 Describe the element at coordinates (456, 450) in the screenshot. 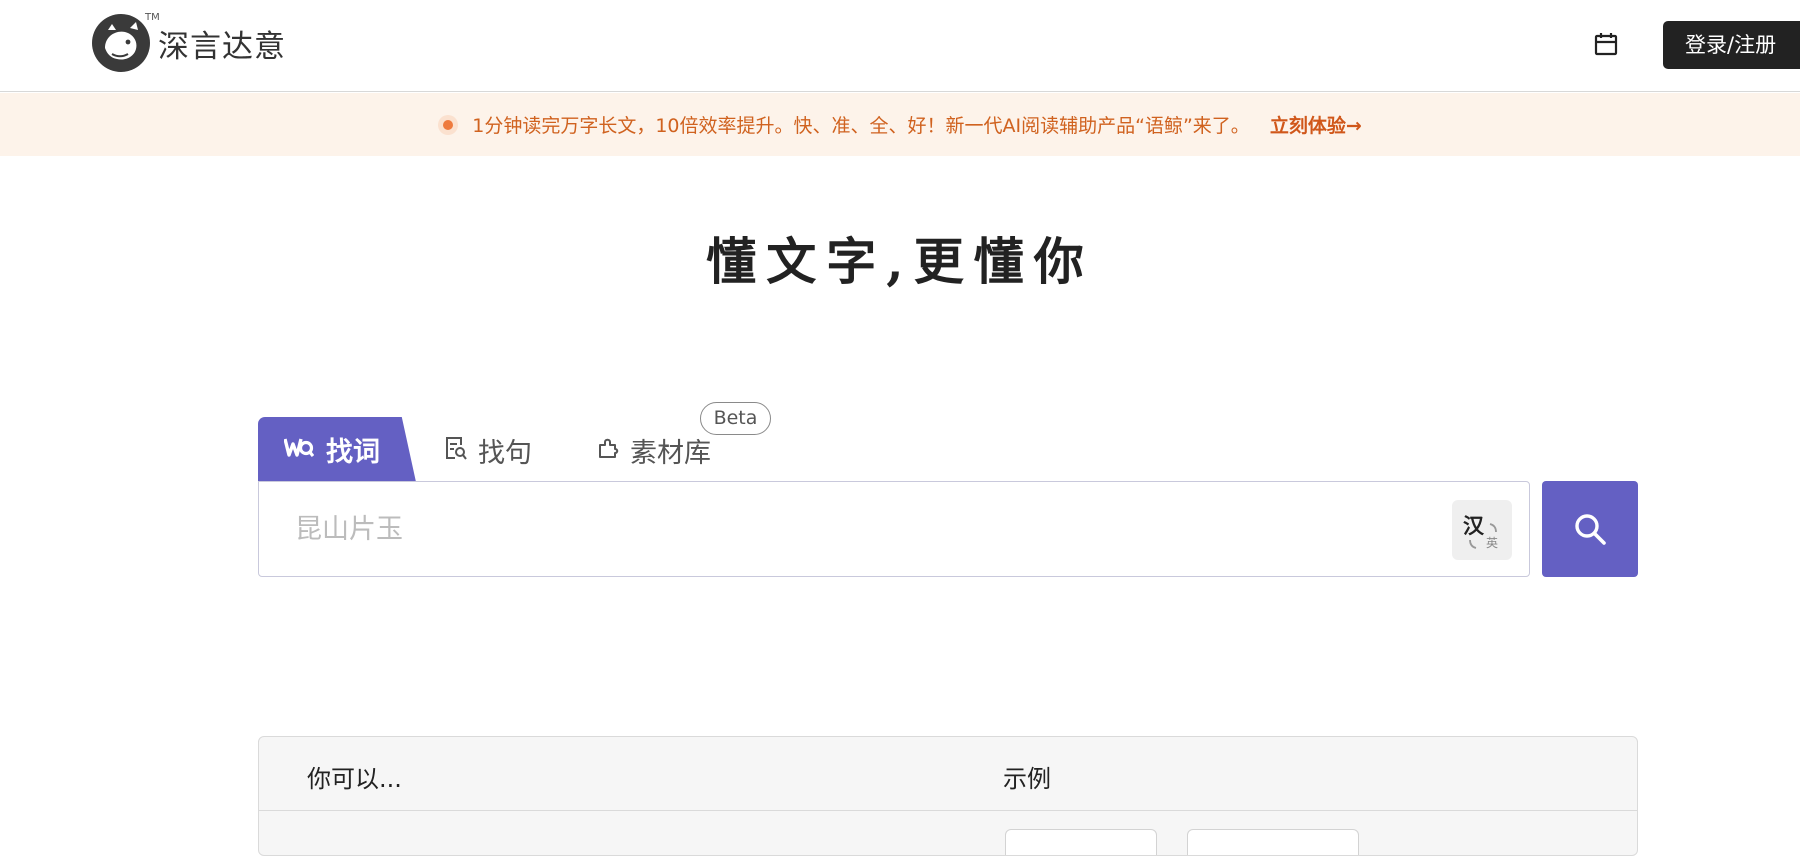

I see `sentence-search-icon` at that location.